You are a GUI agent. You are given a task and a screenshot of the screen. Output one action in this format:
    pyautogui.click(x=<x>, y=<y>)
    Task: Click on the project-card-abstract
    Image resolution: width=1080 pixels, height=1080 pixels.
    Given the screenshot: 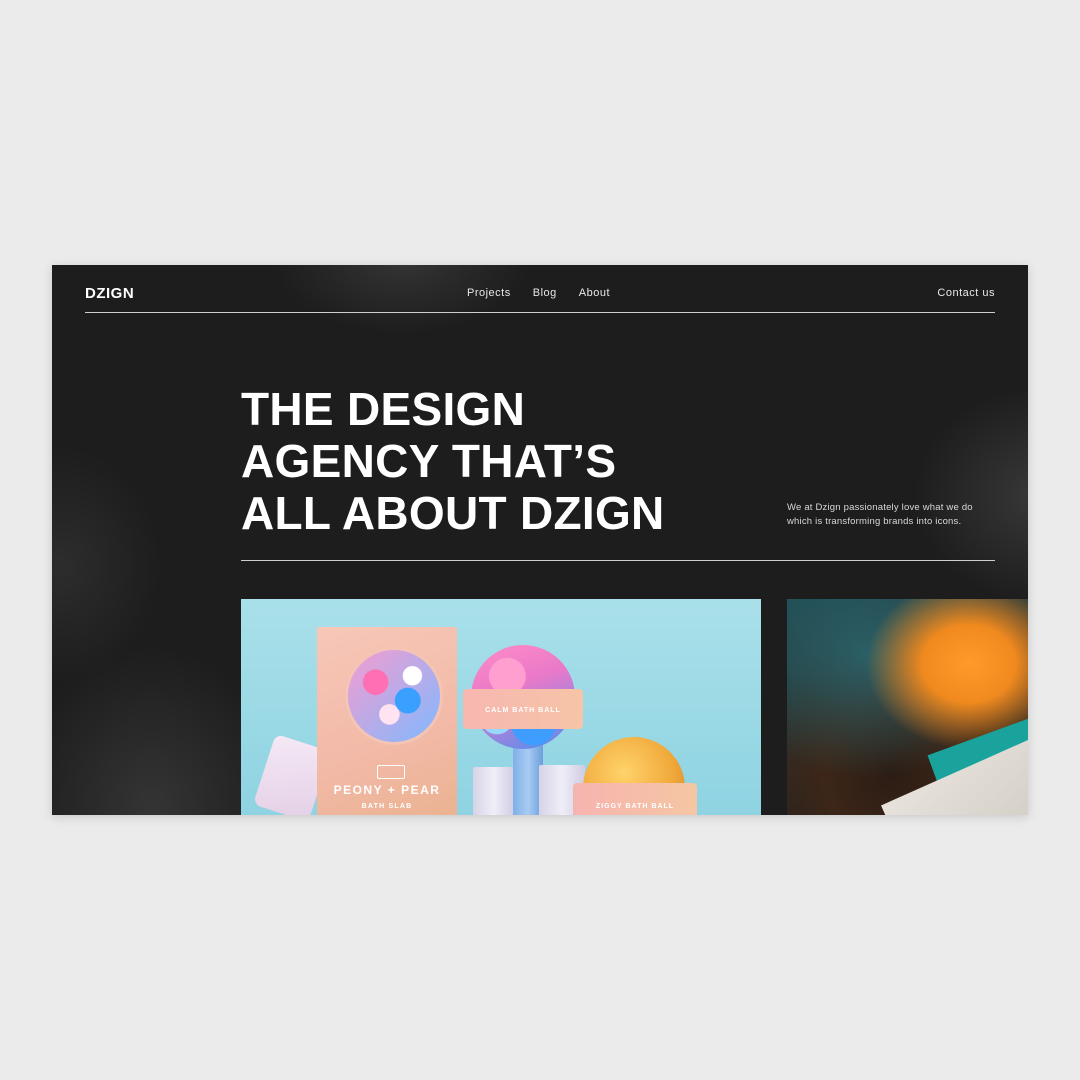 What is the action you would take?
    pyautogui.click(x=907, y=707)
    